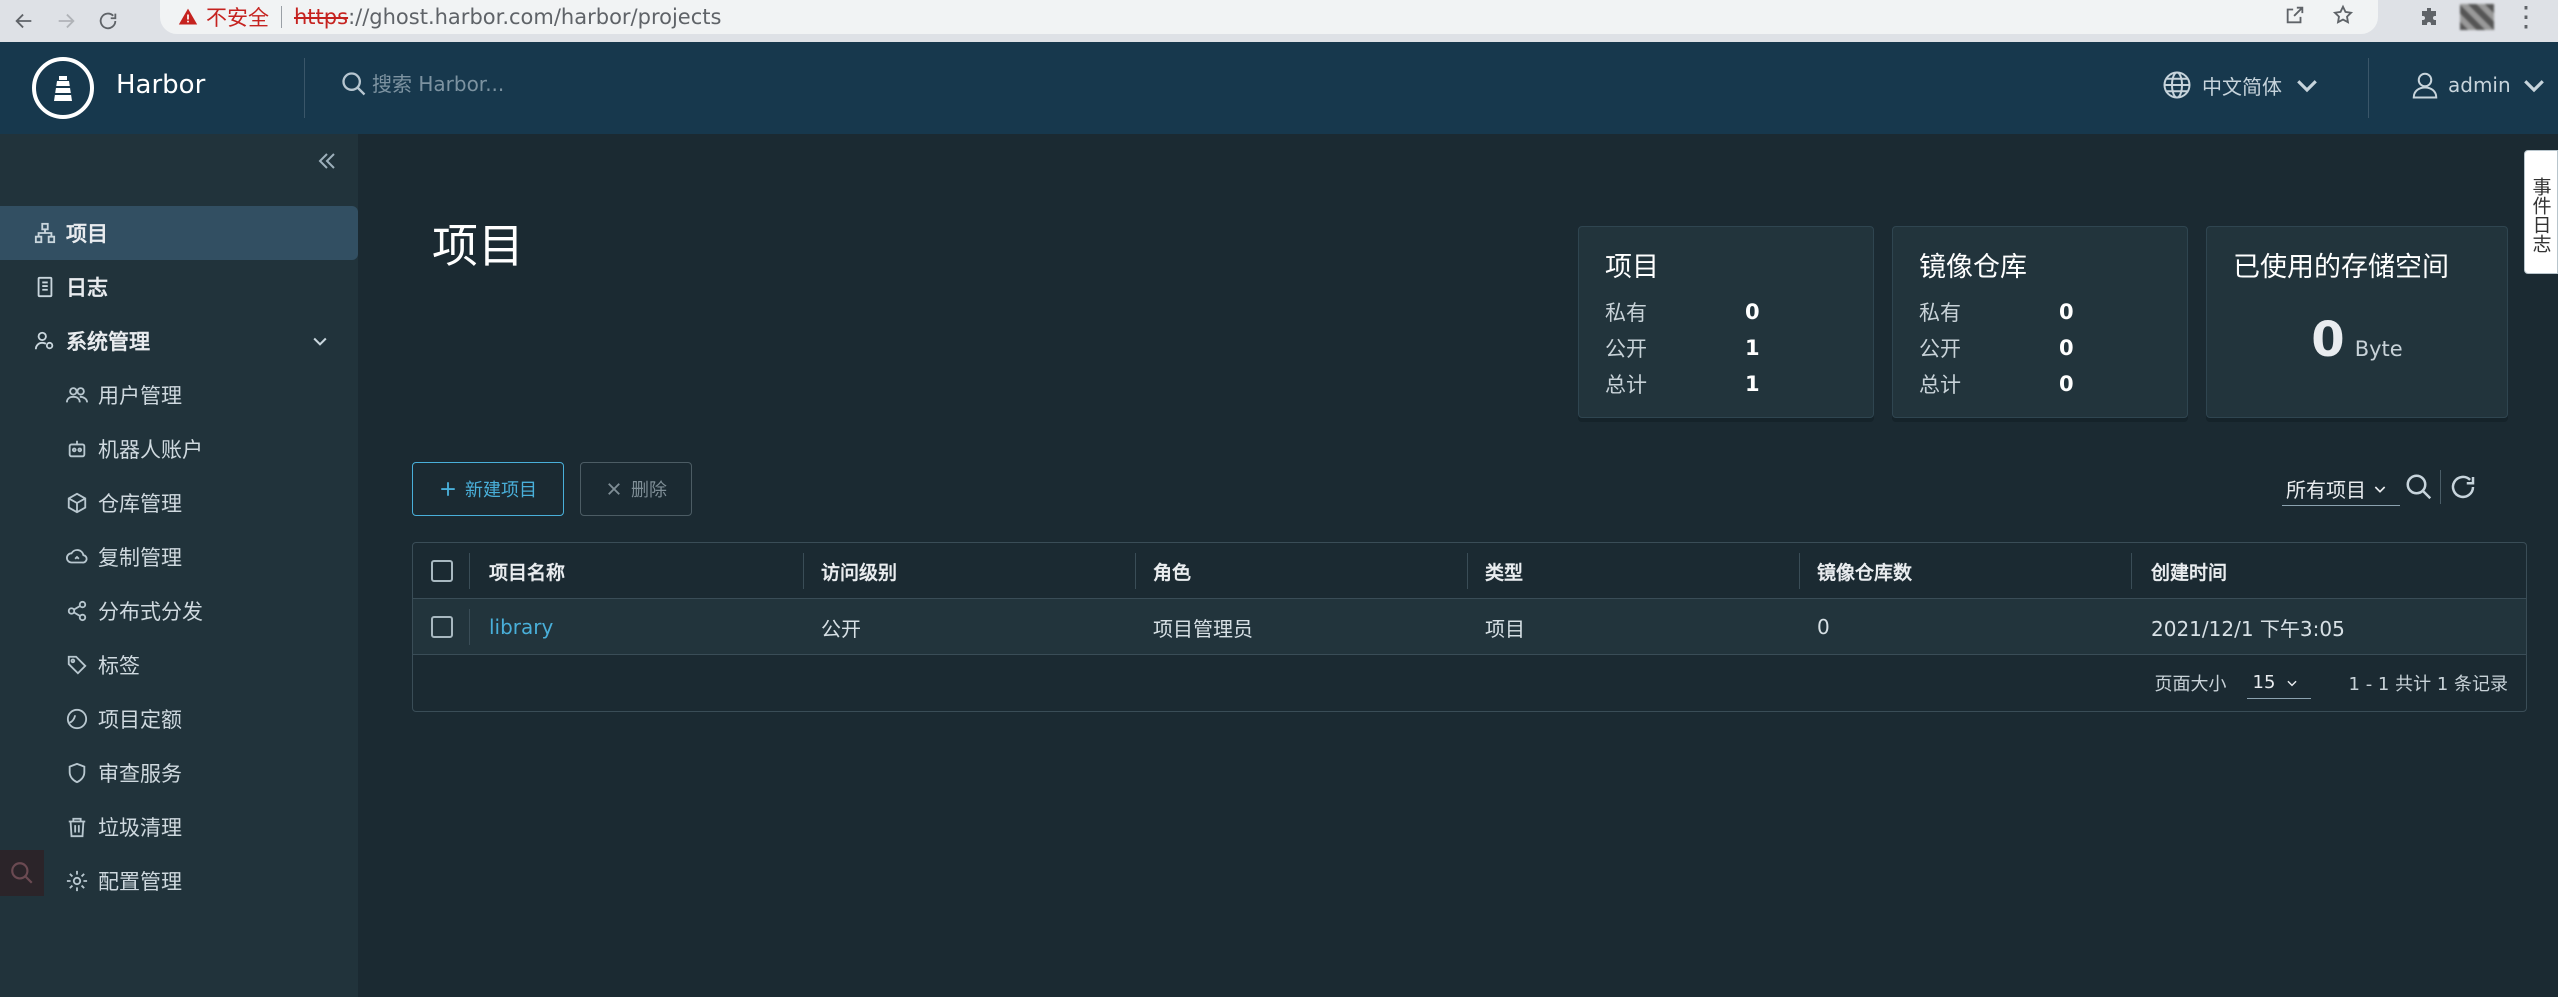 This screenshot has height=997, width=2558. I want to click on floating-search-button, so click(22, 873).